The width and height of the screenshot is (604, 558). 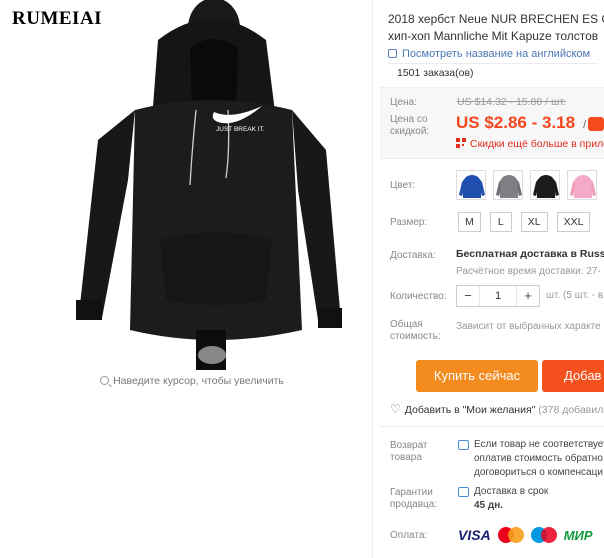 I want to click on stock-available: шт. (5 шт. - в, so click(x=575, y=295).